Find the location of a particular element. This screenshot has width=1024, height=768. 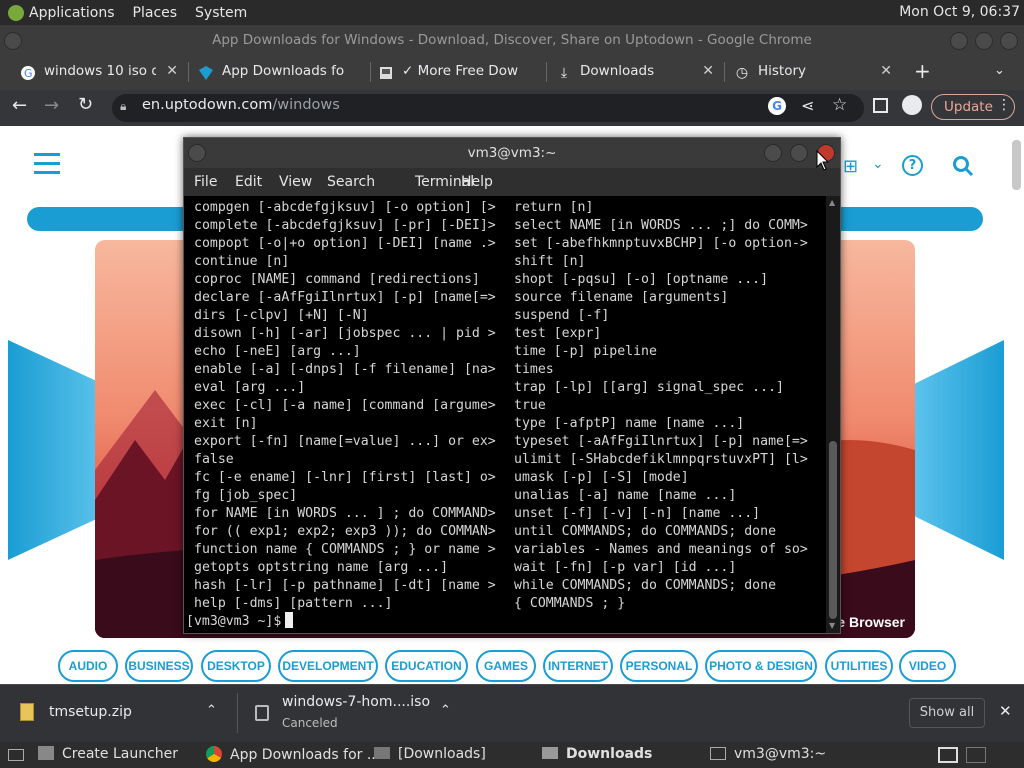

bookmark-star-icon: ☆ is located at coordinates (839, 105).